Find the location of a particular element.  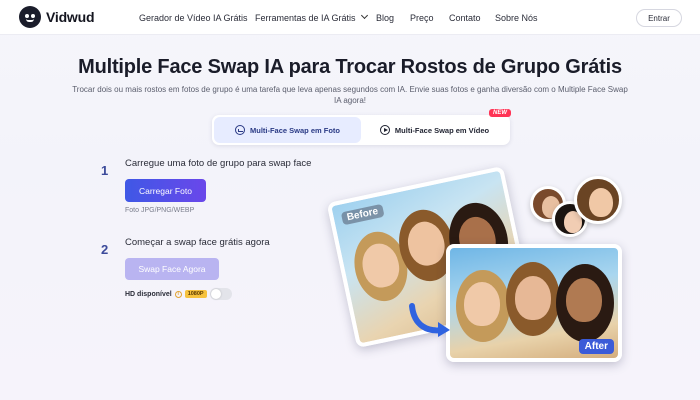

chevron-down-icon is located at coordinates (364, 15).